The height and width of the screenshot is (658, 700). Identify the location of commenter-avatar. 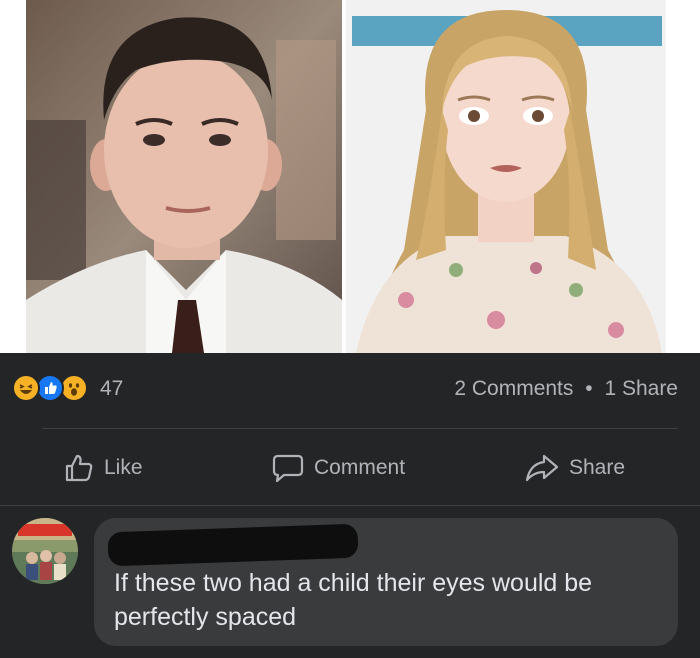
(45, 551).